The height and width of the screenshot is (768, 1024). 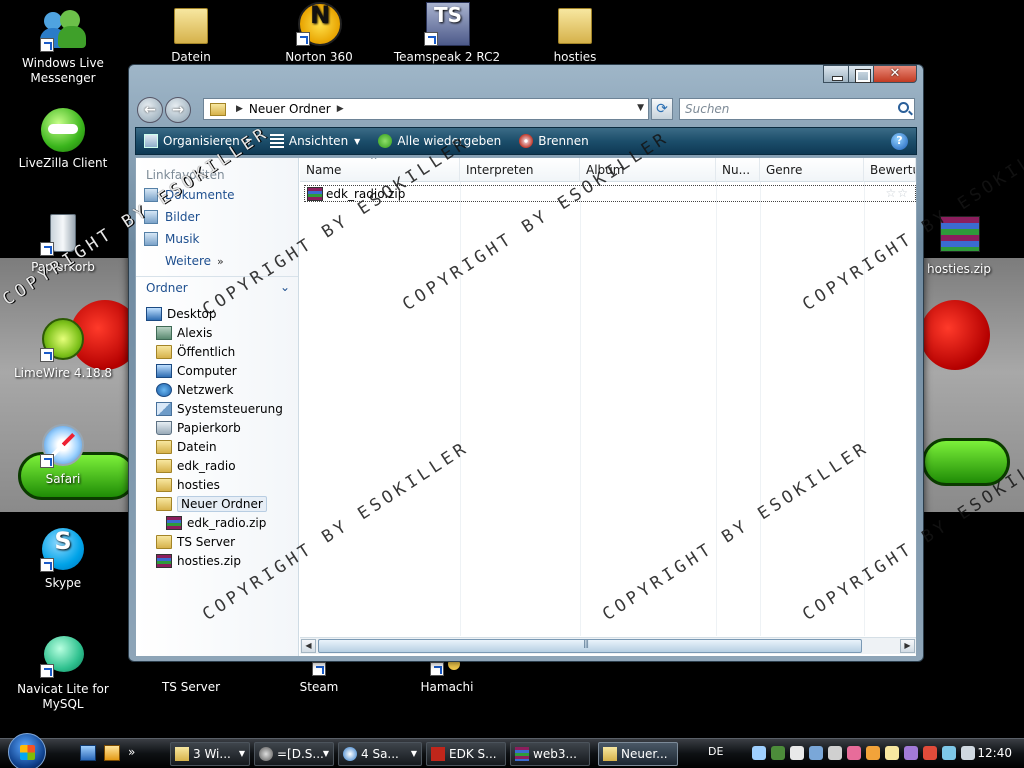 What do you see at coordinates (217, 217) in the screenshot?
I see `favorite-link-pictures: Bilder` at bounding box center [217, 217].